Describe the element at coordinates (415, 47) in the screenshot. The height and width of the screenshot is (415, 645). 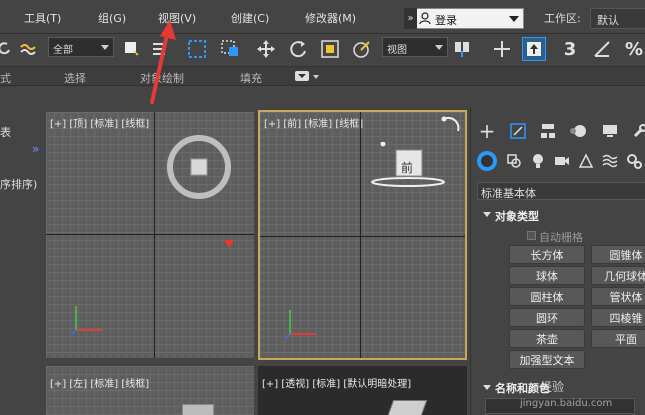
I see `reference-coordinate-dropdown: 视图` at that location.